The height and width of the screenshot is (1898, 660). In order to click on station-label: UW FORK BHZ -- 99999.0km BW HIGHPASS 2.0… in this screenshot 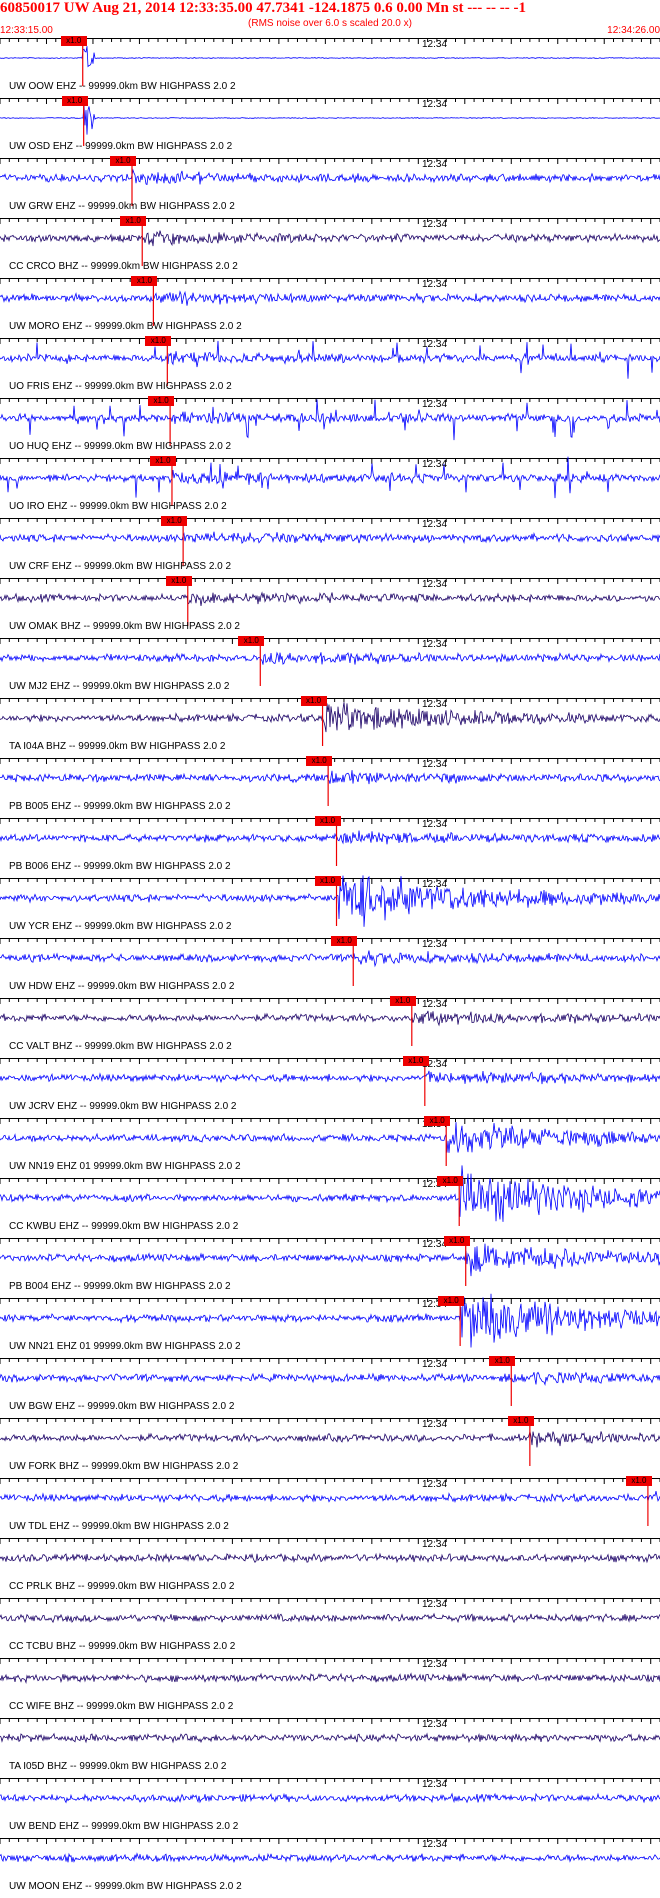, I will do `click(124, 1466)`.